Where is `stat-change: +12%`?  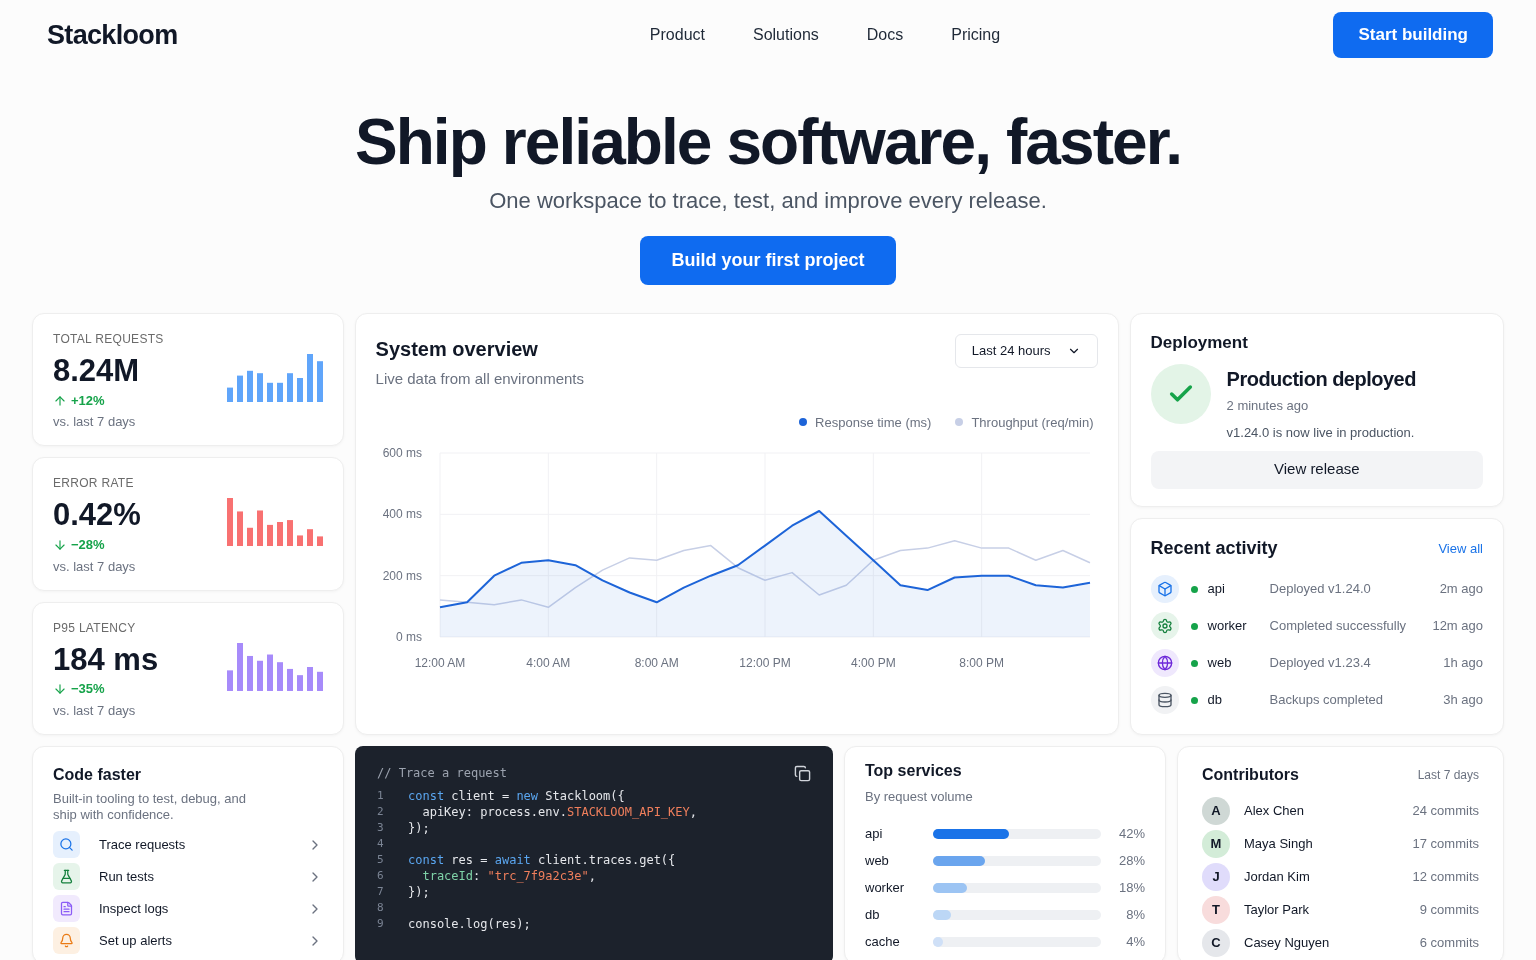
stat-change: +12% is located at coordinates (88, 400).